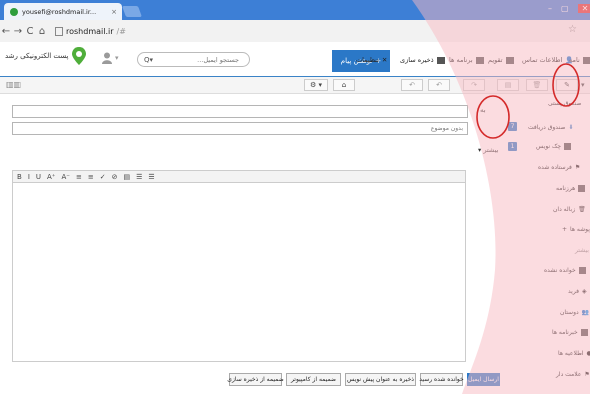 Image resolution: width=590 pixels, height=394 pixels. I want to click on subject-field, so click(240, 128).